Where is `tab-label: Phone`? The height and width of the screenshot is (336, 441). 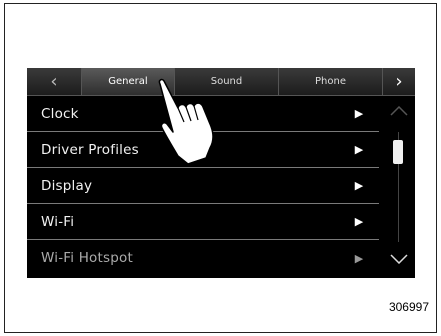
tab-label: Phone is located at coordinates (330, 81).